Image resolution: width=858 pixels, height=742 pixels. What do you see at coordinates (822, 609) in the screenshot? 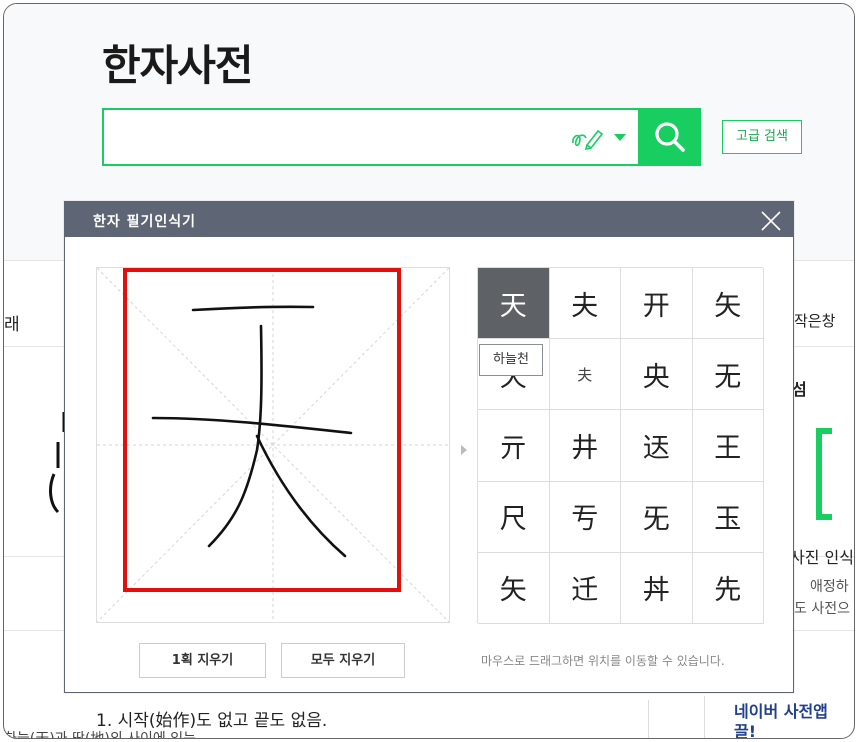
I see `photo-search-text: 도 사전으` at bounding box center [822, 609].